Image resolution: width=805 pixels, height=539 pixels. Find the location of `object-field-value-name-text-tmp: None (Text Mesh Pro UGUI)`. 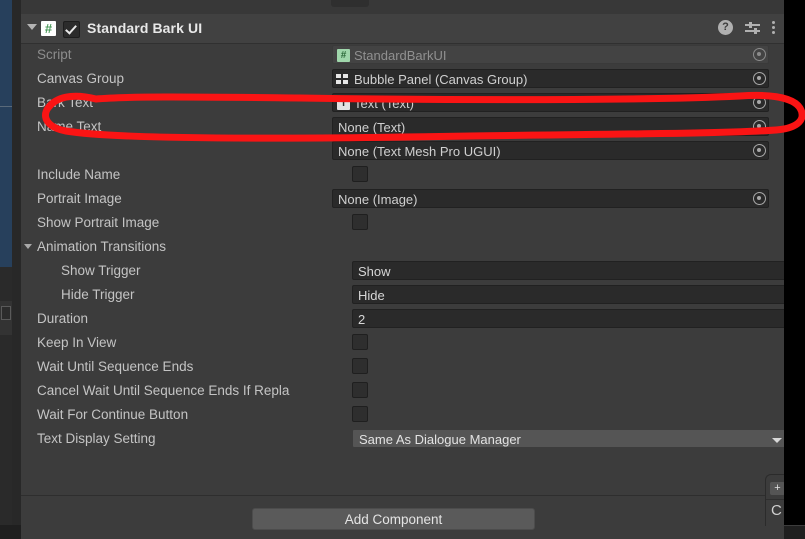

object-field-value-name-text-tmp: None (Text Mesh Pro UGUI) is located at coordinates (419, 151).